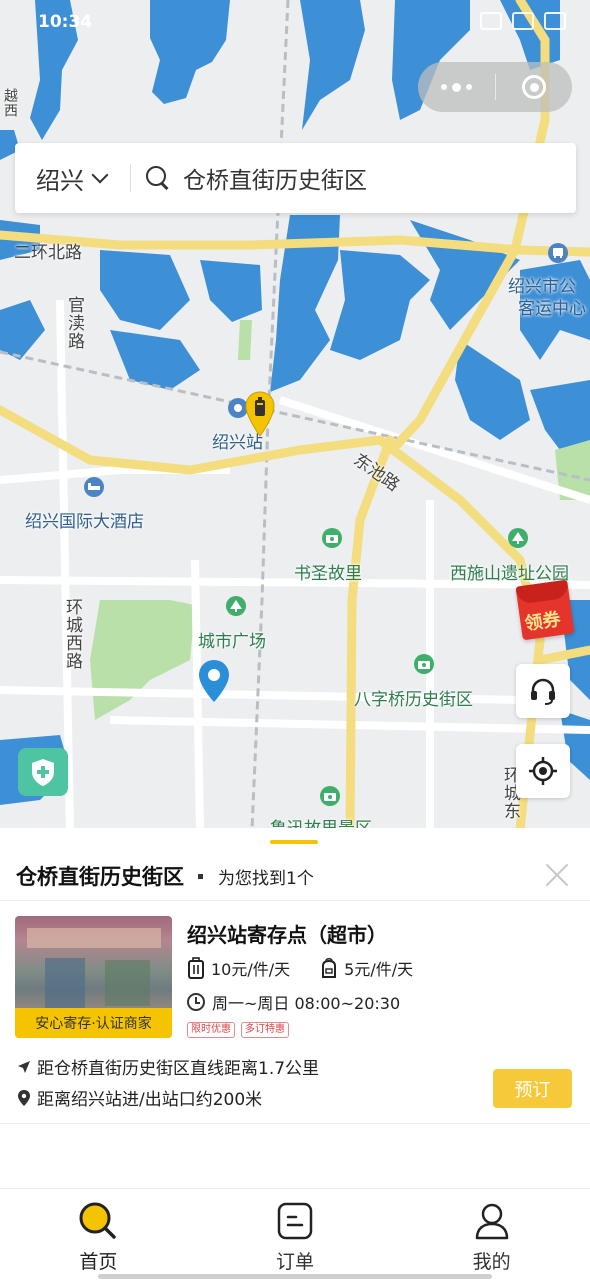 Image resolution: width=590 pixels, height=1280 pixels. What do you see at coordinates (532, 1088) in the screenshot?
I see `book-button: 预订` at bounding box center [532, 1088].